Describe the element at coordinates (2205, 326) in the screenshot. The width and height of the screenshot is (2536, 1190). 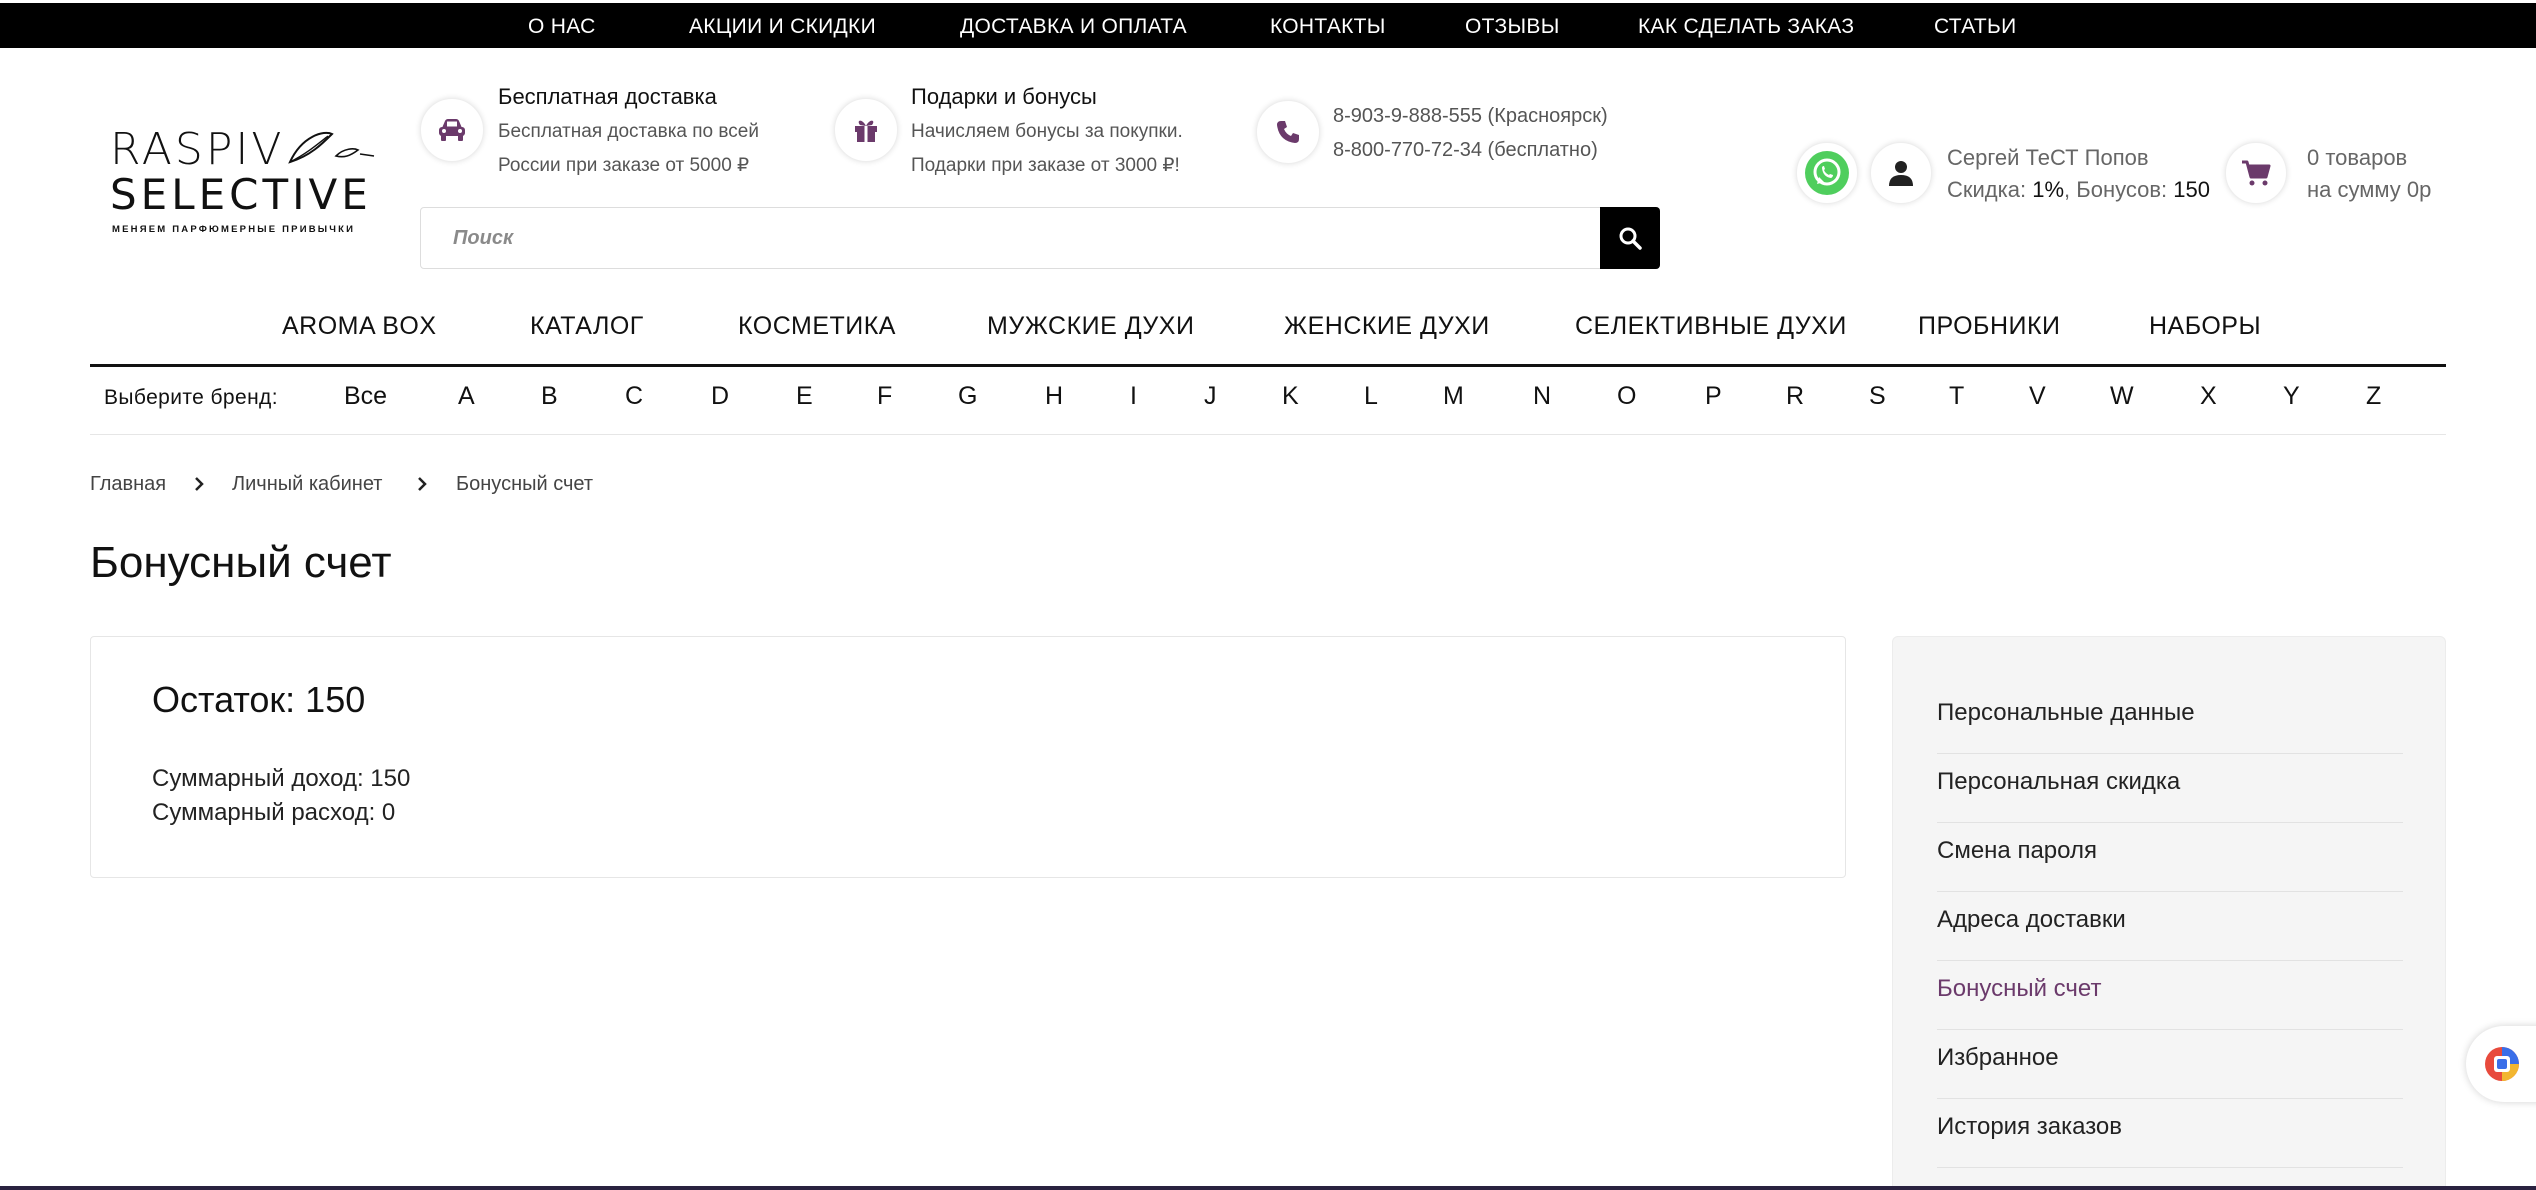
I see `mainnav-sets: НАБОРЫ` at that location.